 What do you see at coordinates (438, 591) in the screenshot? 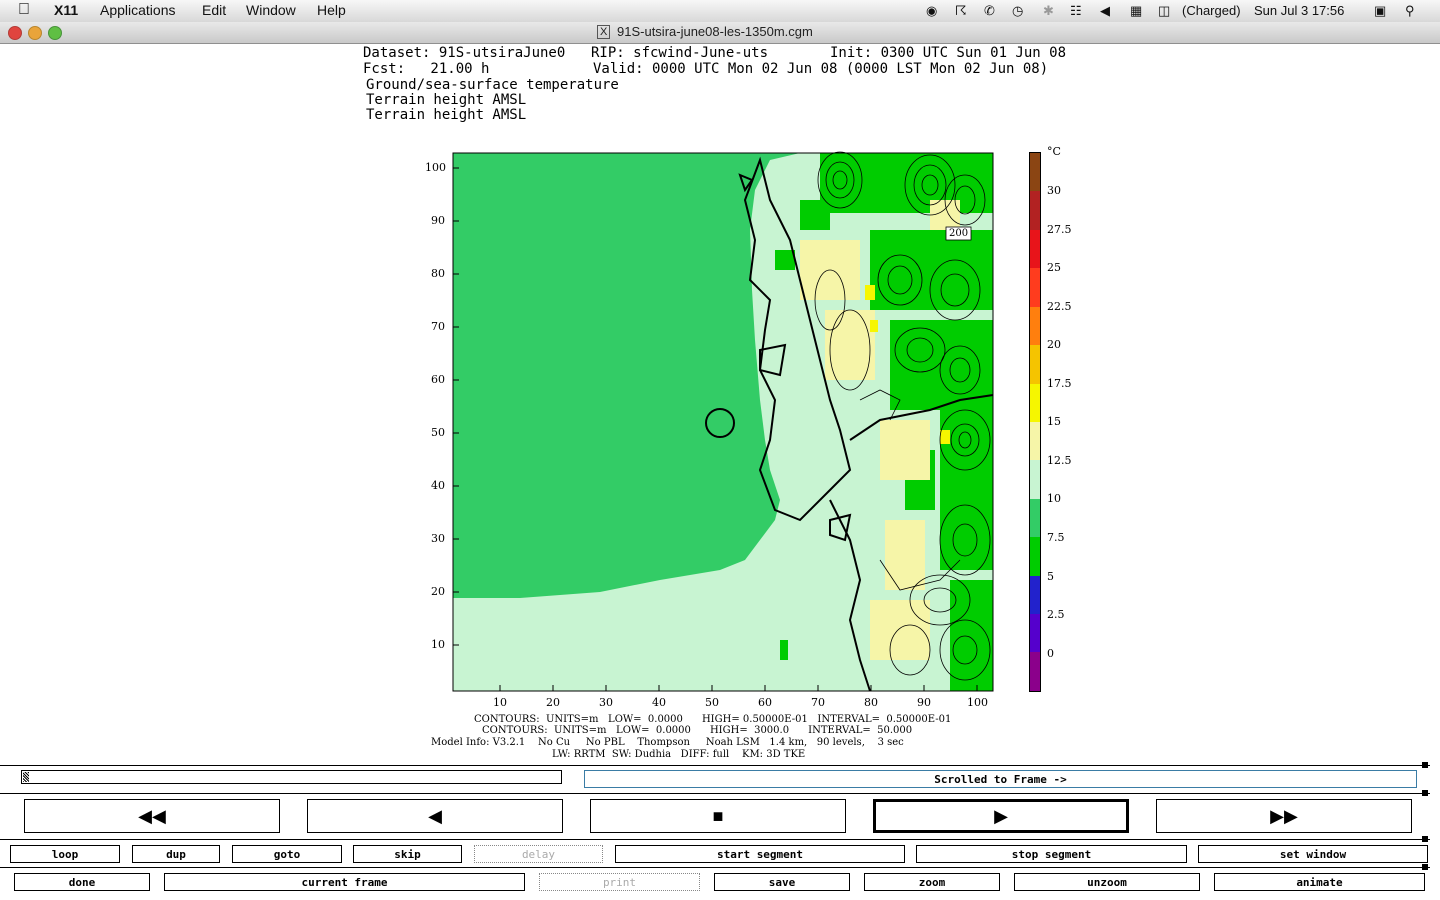
I see `ytick-label: 20` at bounding box center [438, 591].